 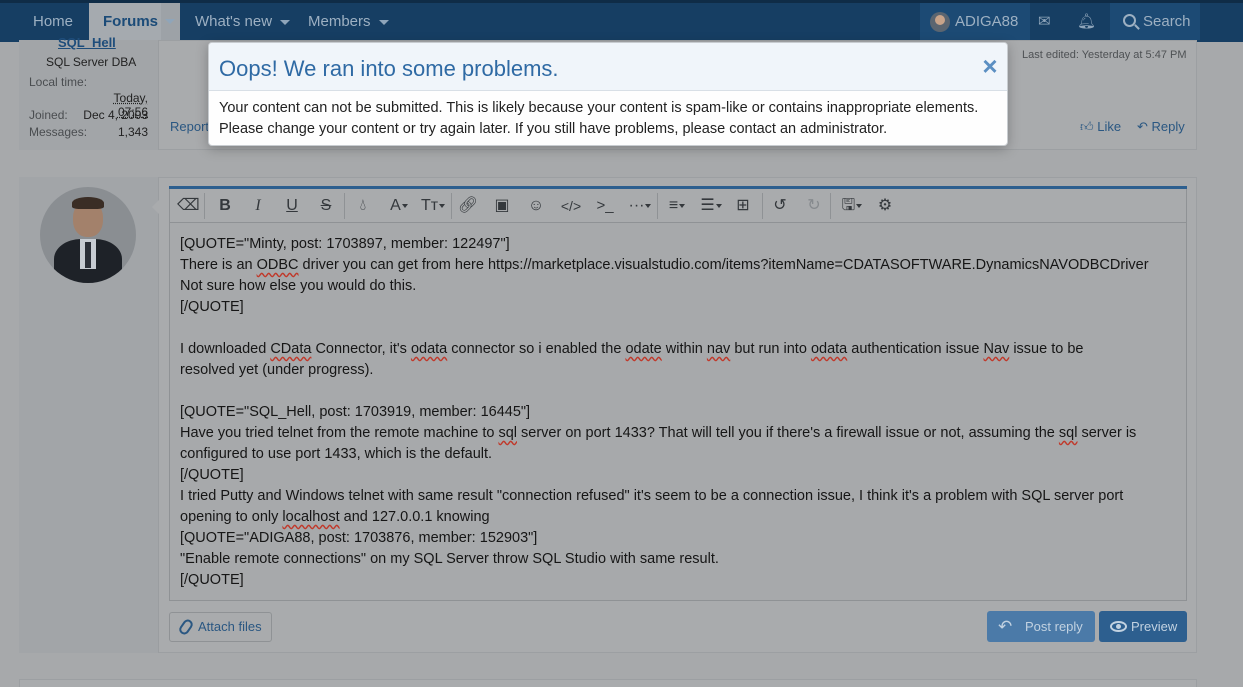 What do you see at coordinates (1104, 55) in the screenshot?
I see `last-edited: Last edited: Yesterday at 5:47 PM` at bounding box center [1104, 55].